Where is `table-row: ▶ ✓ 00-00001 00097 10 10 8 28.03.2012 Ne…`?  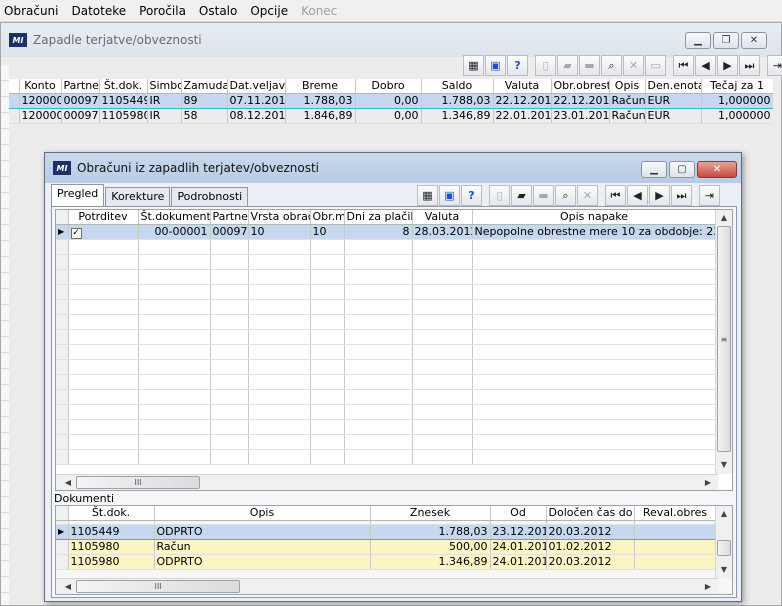
table-row: ▶ ✓ 00-00001 00097 10 10 8 28.03.2012 Ne… is located at coordinates (386, 232).